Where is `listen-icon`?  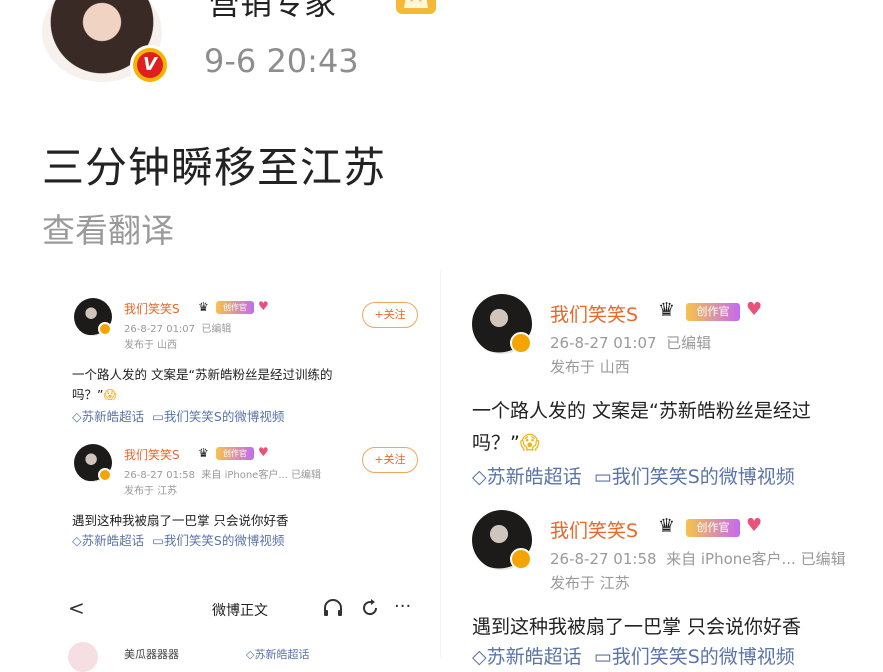 listen-icon is located at coordinates (333, 608).